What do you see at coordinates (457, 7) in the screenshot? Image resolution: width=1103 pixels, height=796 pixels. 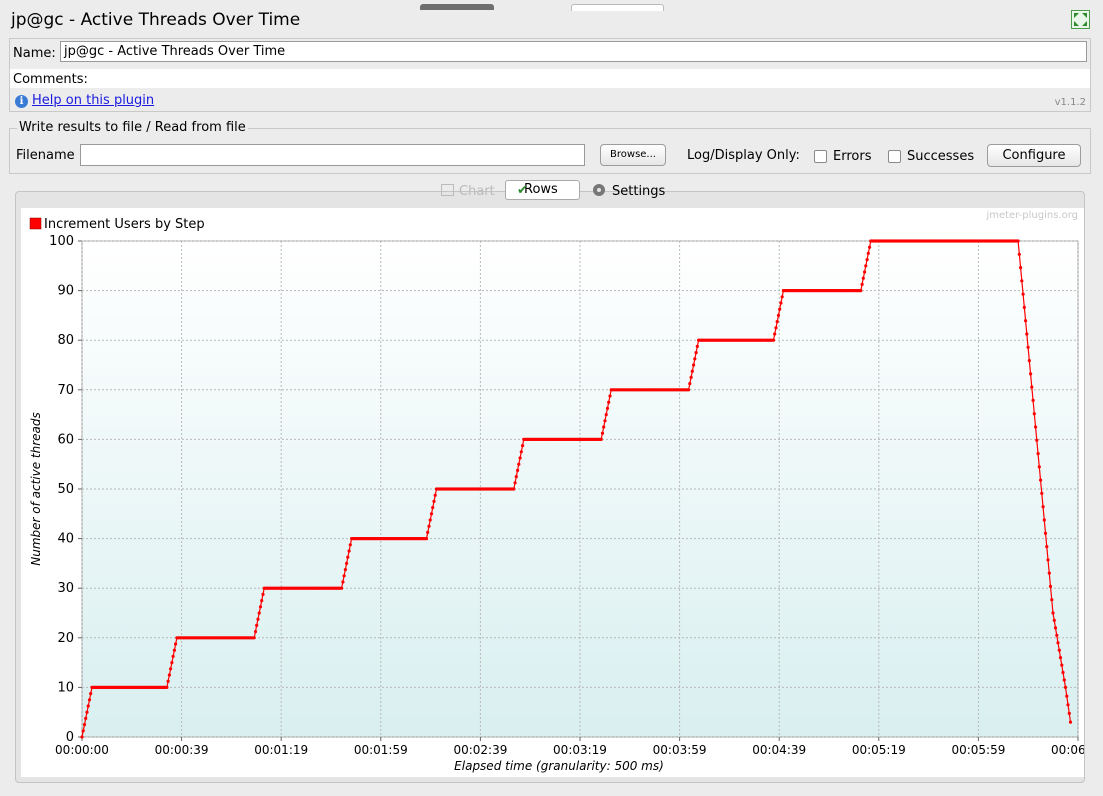 I see `window-tab-handle` at bounding box center [457, 7].